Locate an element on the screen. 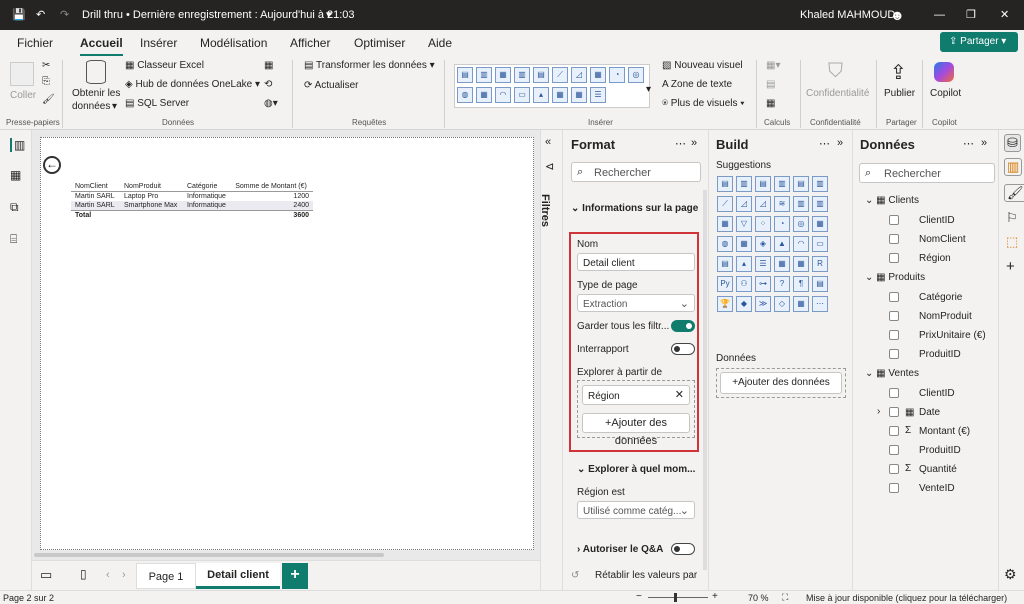 The height and width of the screenshot is (604, 1024). minimize-icon: — is located at coordinates (939, 15).